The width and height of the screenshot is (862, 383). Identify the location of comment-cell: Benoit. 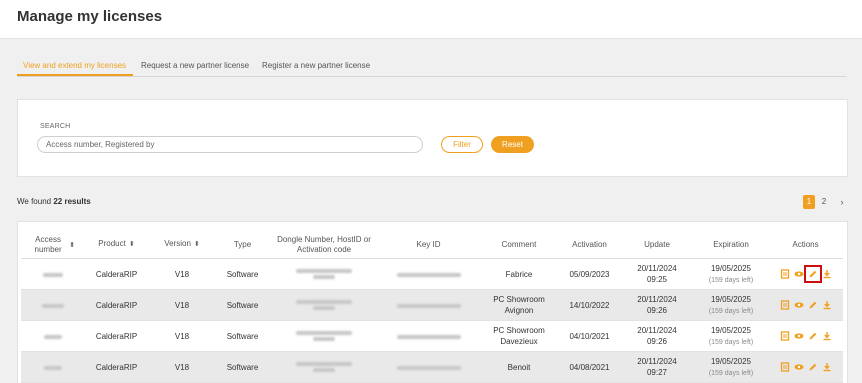
(519, 367).